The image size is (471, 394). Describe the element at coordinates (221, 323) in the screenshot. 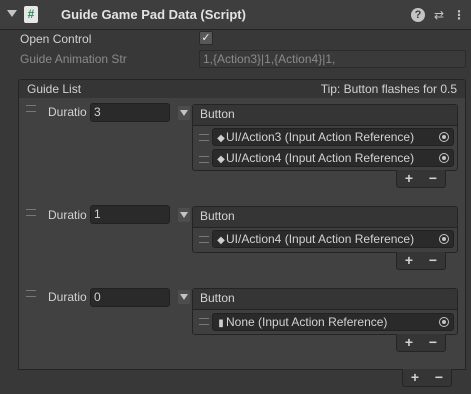

I see `file-icon: ▮` at that location.